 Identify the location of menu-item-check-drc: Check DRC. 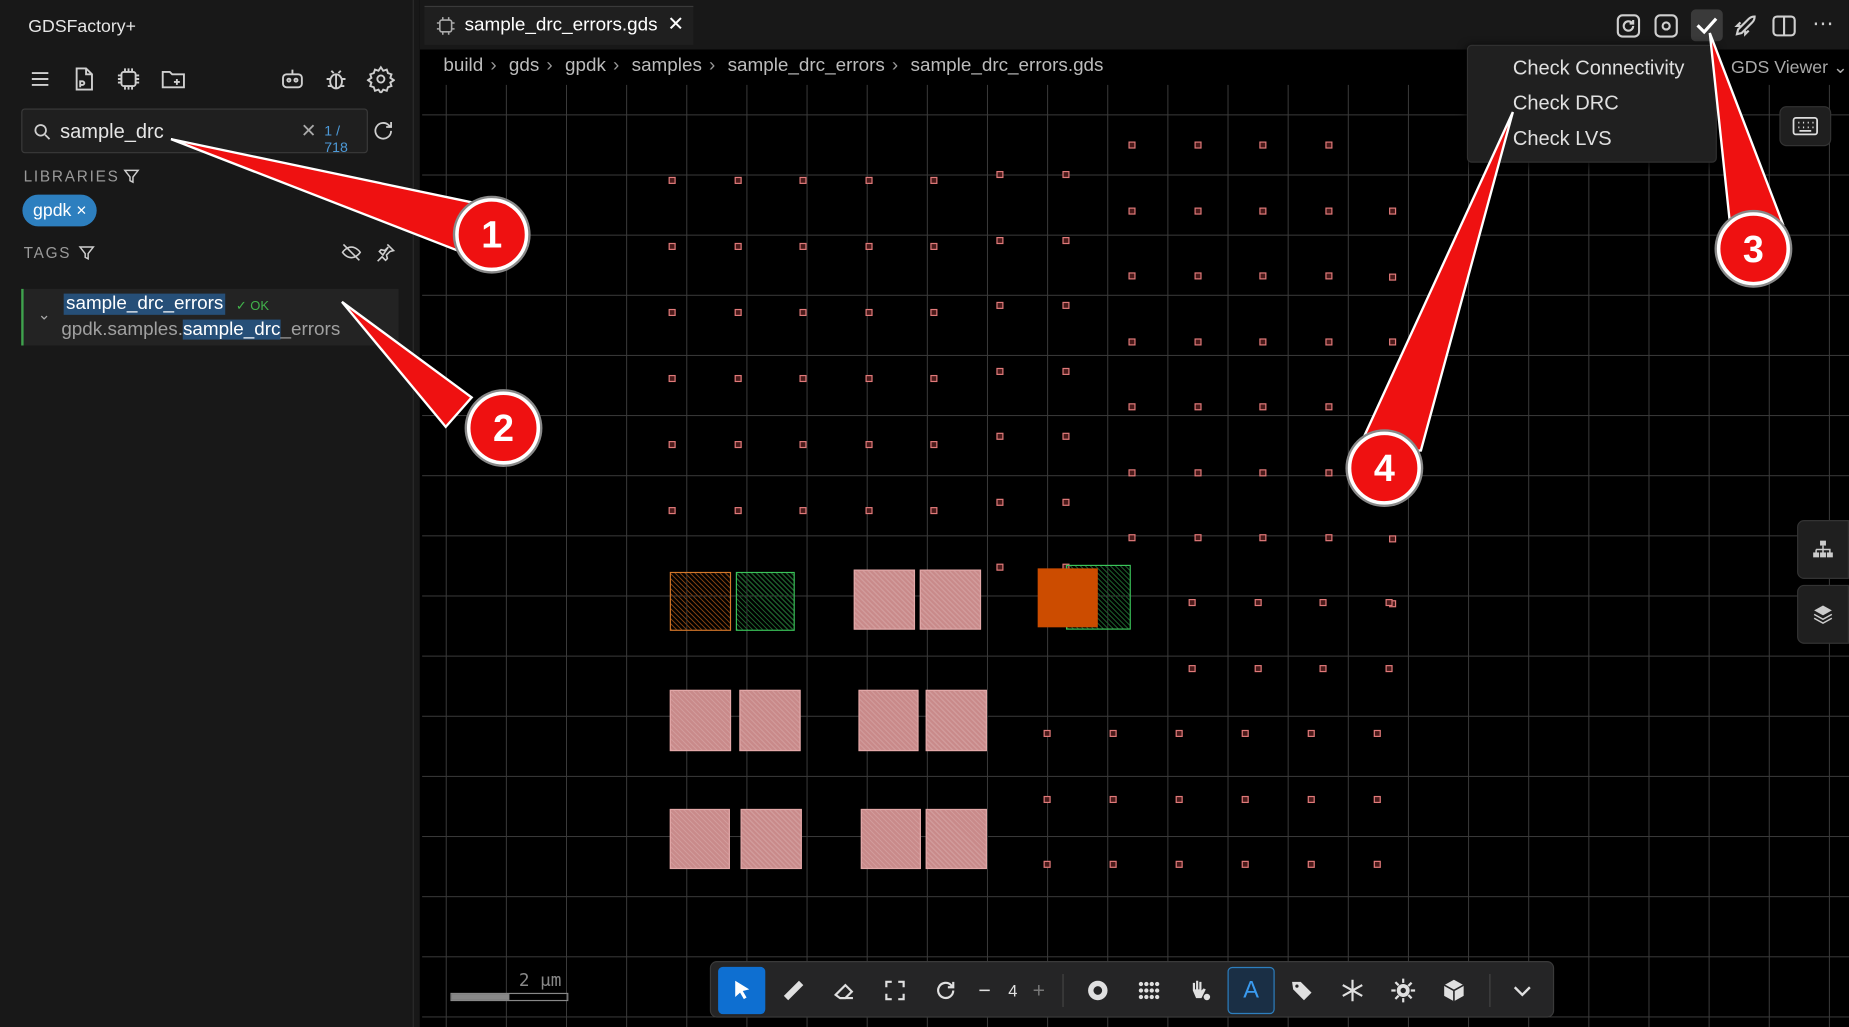
(1566, 104).